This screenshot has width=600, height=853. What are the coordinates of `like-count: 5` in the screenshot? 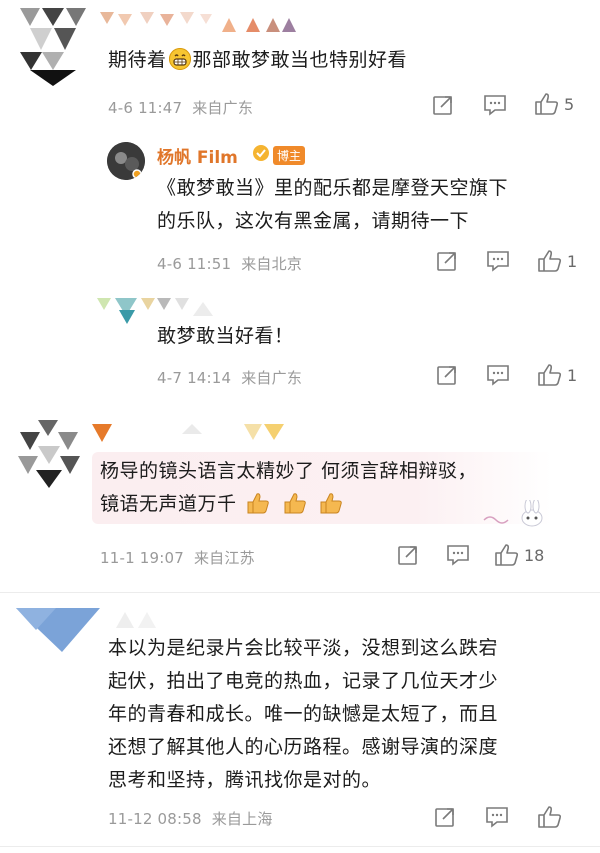 It's located at (569, 104).